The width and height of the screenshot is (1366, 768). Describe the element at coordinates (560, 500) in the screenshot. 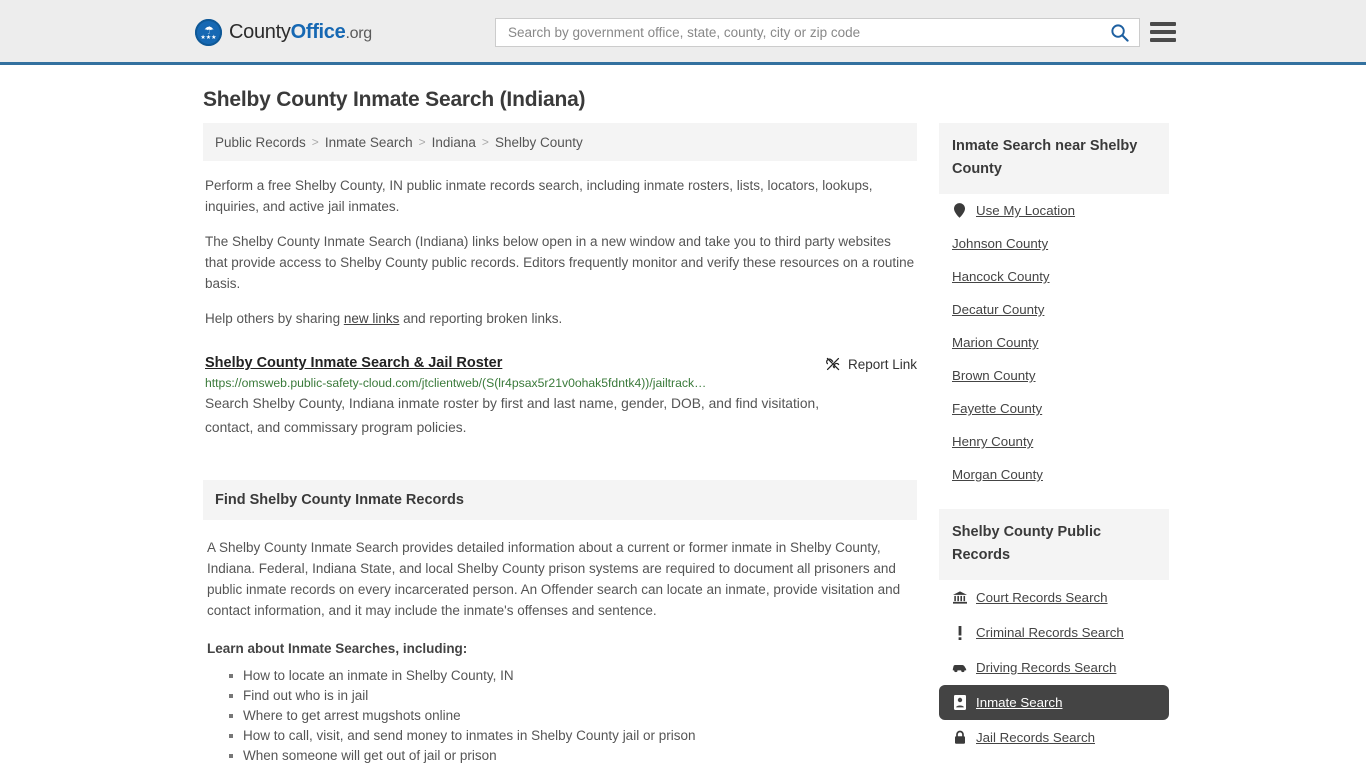

I see `section-heading-bar: Find Shelby County Inmate Records` at that location.